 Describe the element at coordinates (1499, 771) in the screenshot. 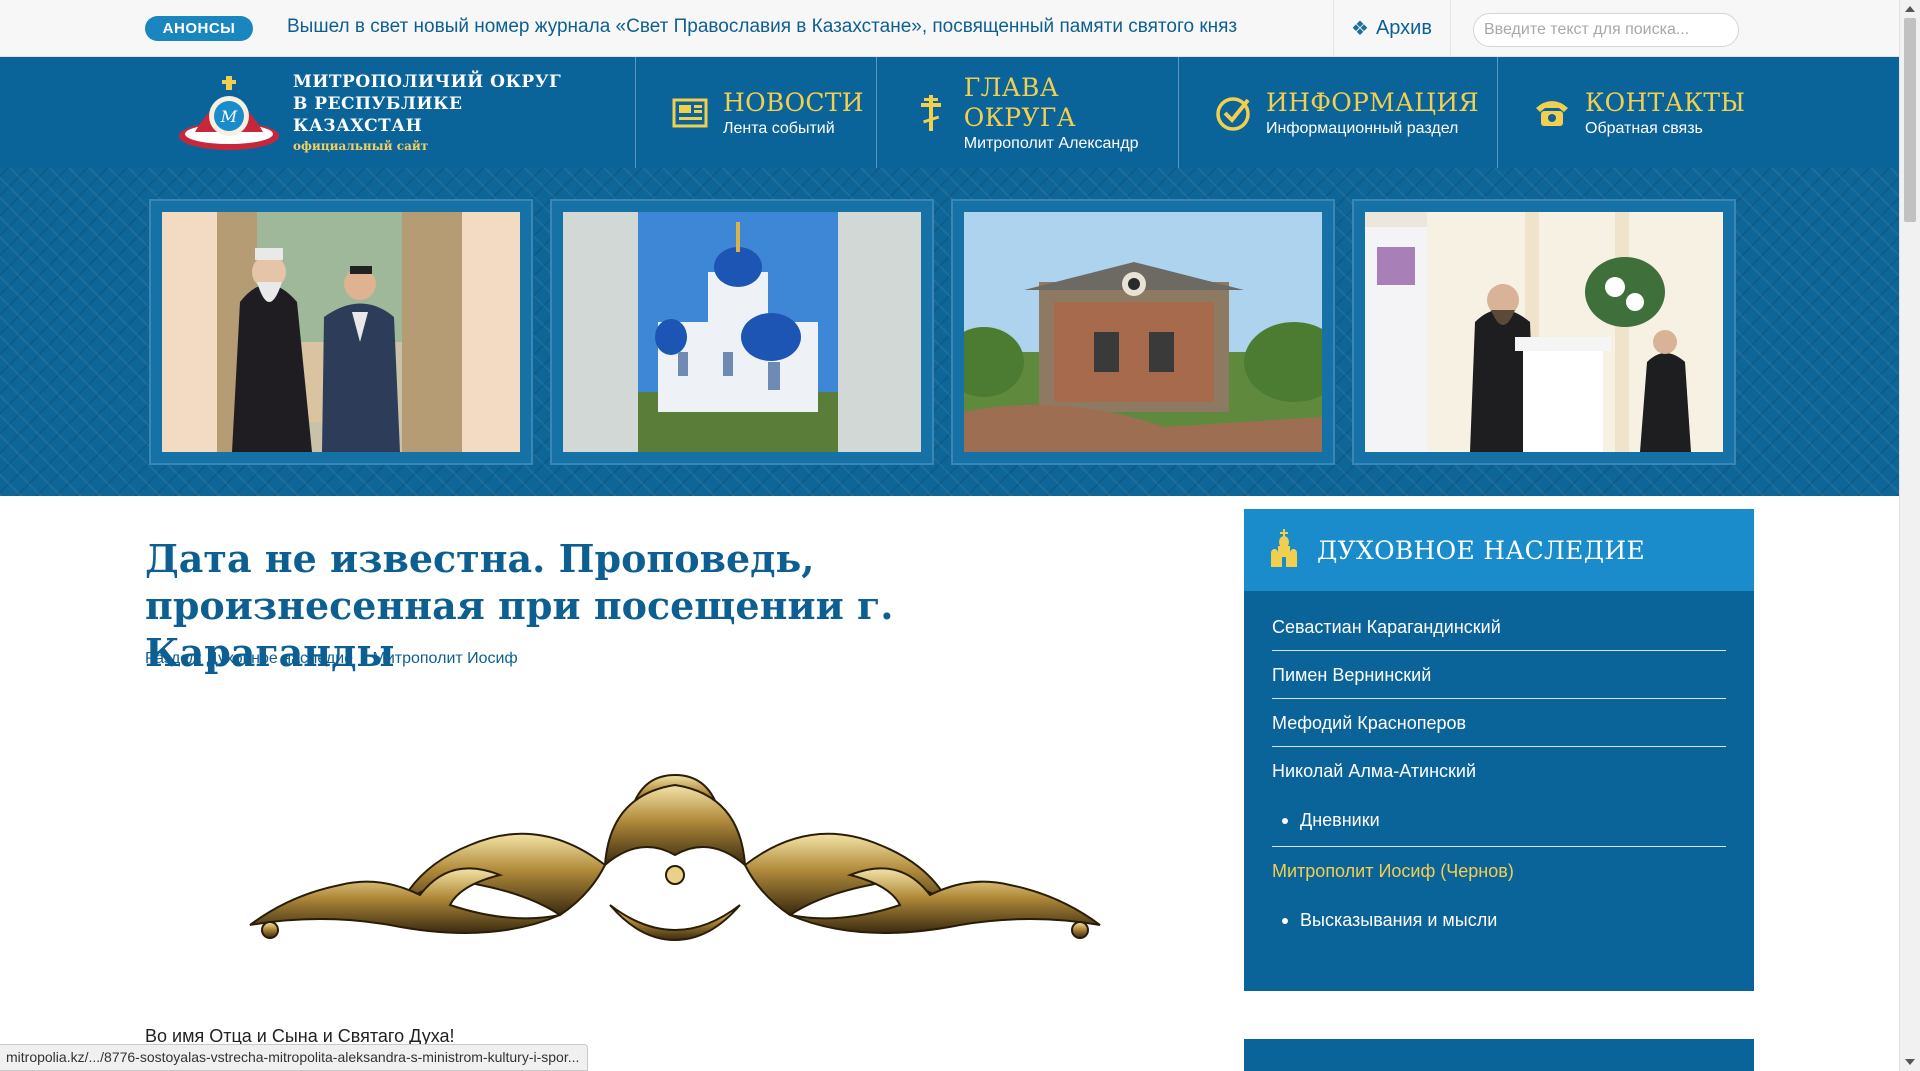

I see `sidebar-item-nikolay: Николай Алма-Атинский` at that location.